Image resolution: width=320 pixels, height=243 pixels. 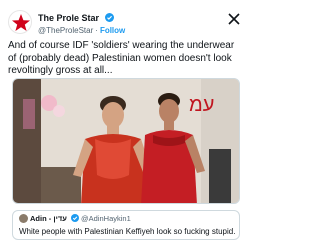 I want to click on avatar, so click(x=20, y=22).